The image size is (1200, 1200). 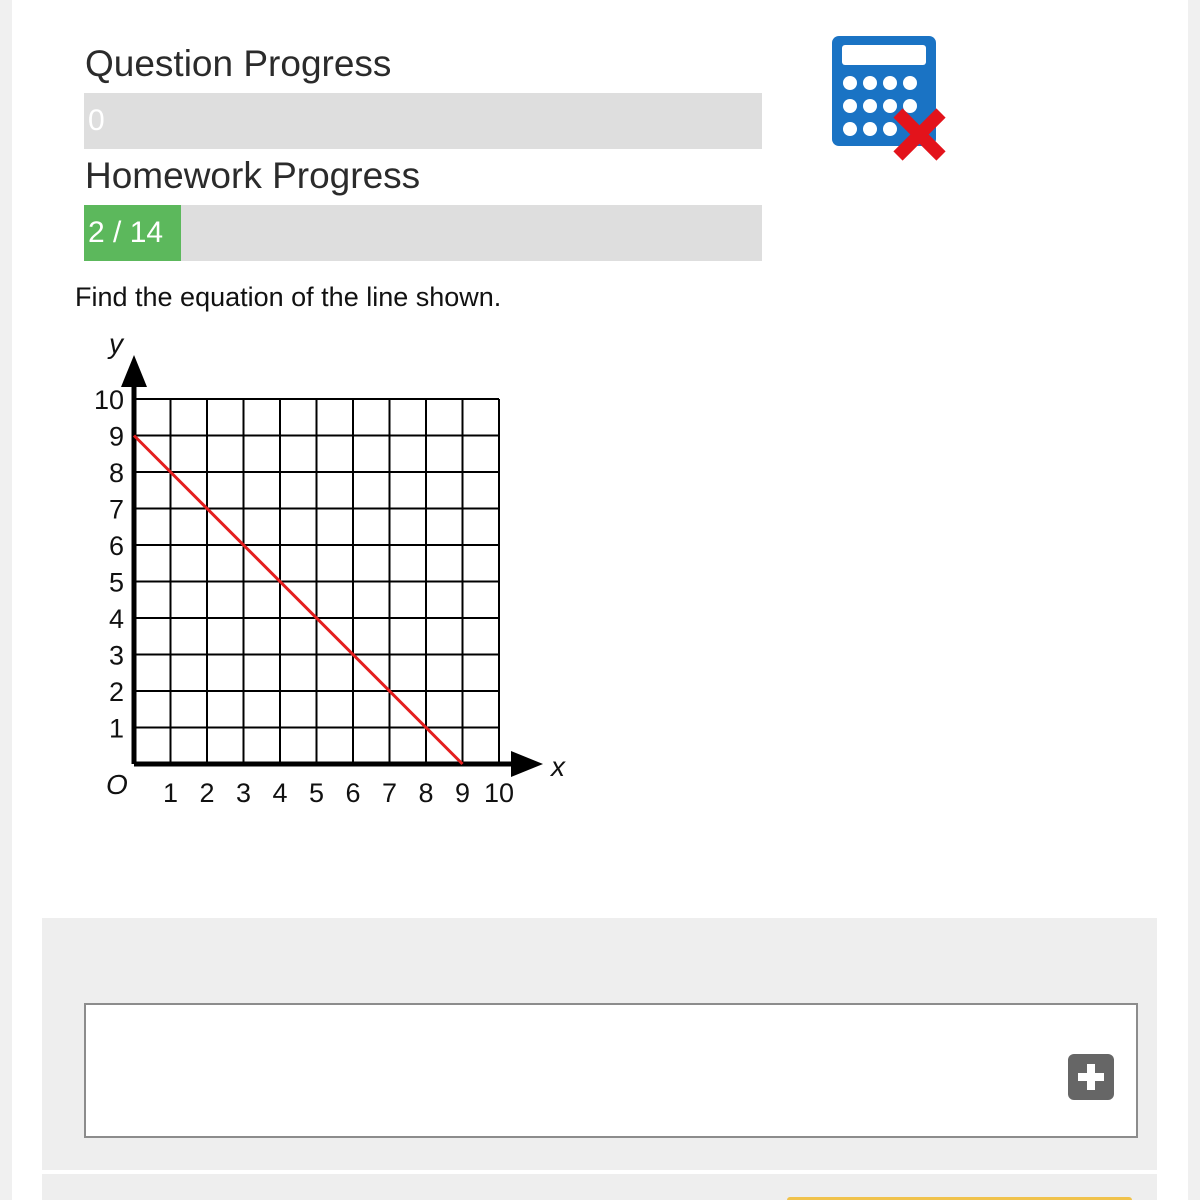 What do you see at coordinates (611, 1070) in the screenshot?
I see `answer-input` at bounding box center [611, 1070].